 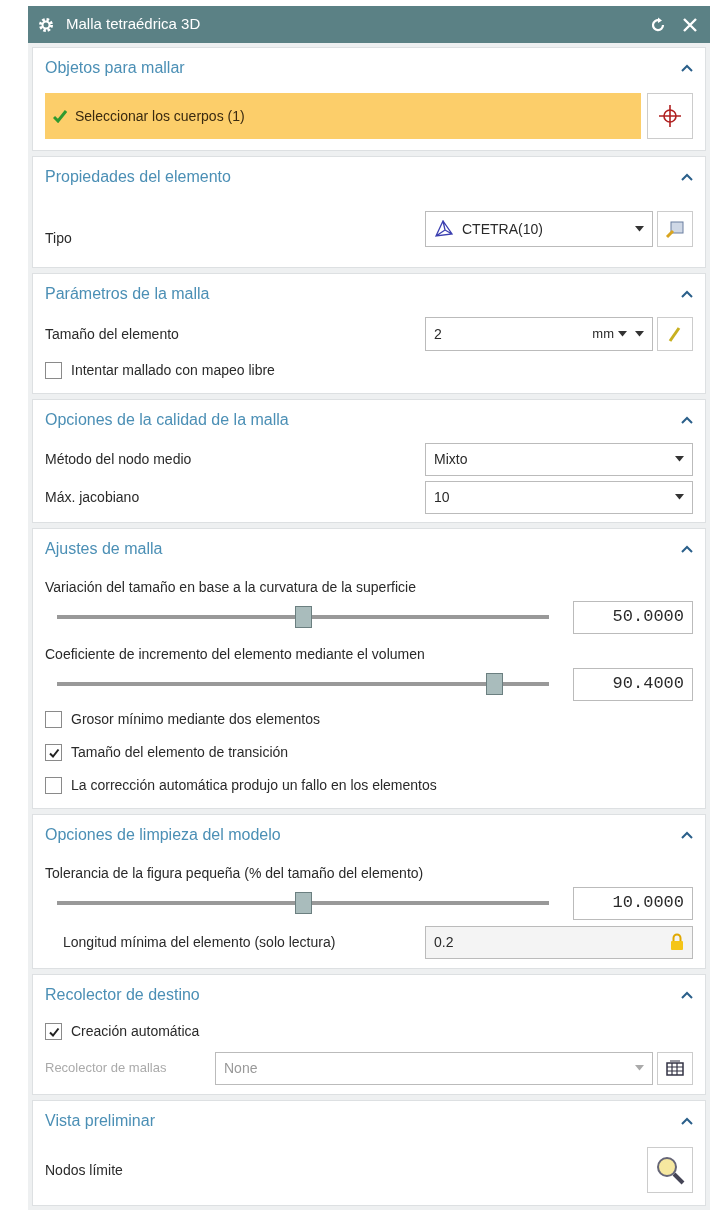 What do you see at coordinates (123, 995) in the screenshot?
I see `section-title: Recolector de destino` at bounding box center [123, 995].